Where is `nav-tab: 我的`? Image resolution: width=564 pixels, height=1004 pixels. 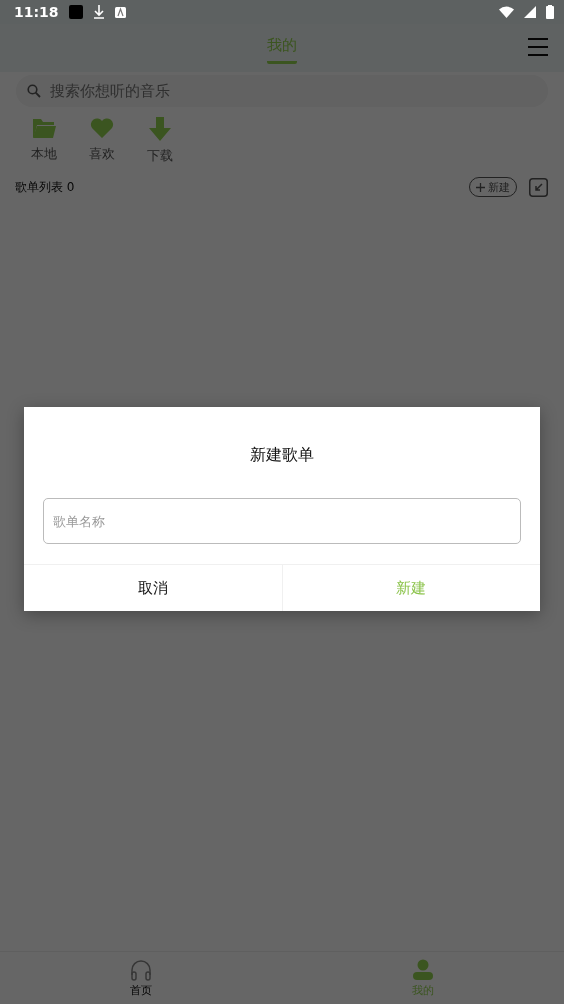 nav-tab: 我的 is located at coordinates (423, 978).